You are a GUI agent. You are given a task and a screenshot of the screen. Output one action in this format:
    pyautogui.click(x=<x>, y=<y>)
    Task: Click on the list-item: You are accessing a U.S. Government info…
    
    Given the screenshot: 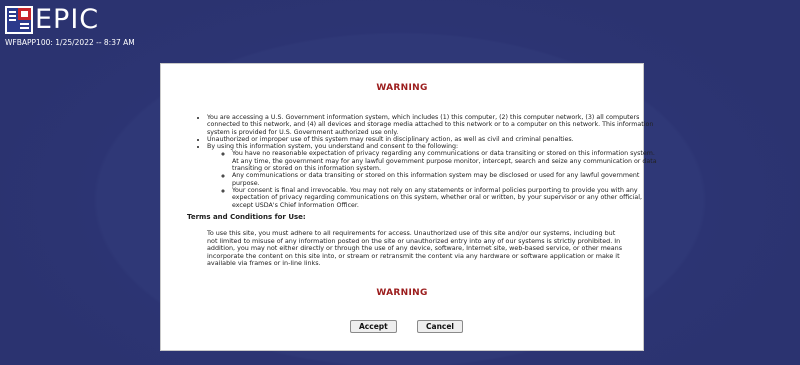 What is the action you would take?
    pyautogui.click(x=433, y=125)
    